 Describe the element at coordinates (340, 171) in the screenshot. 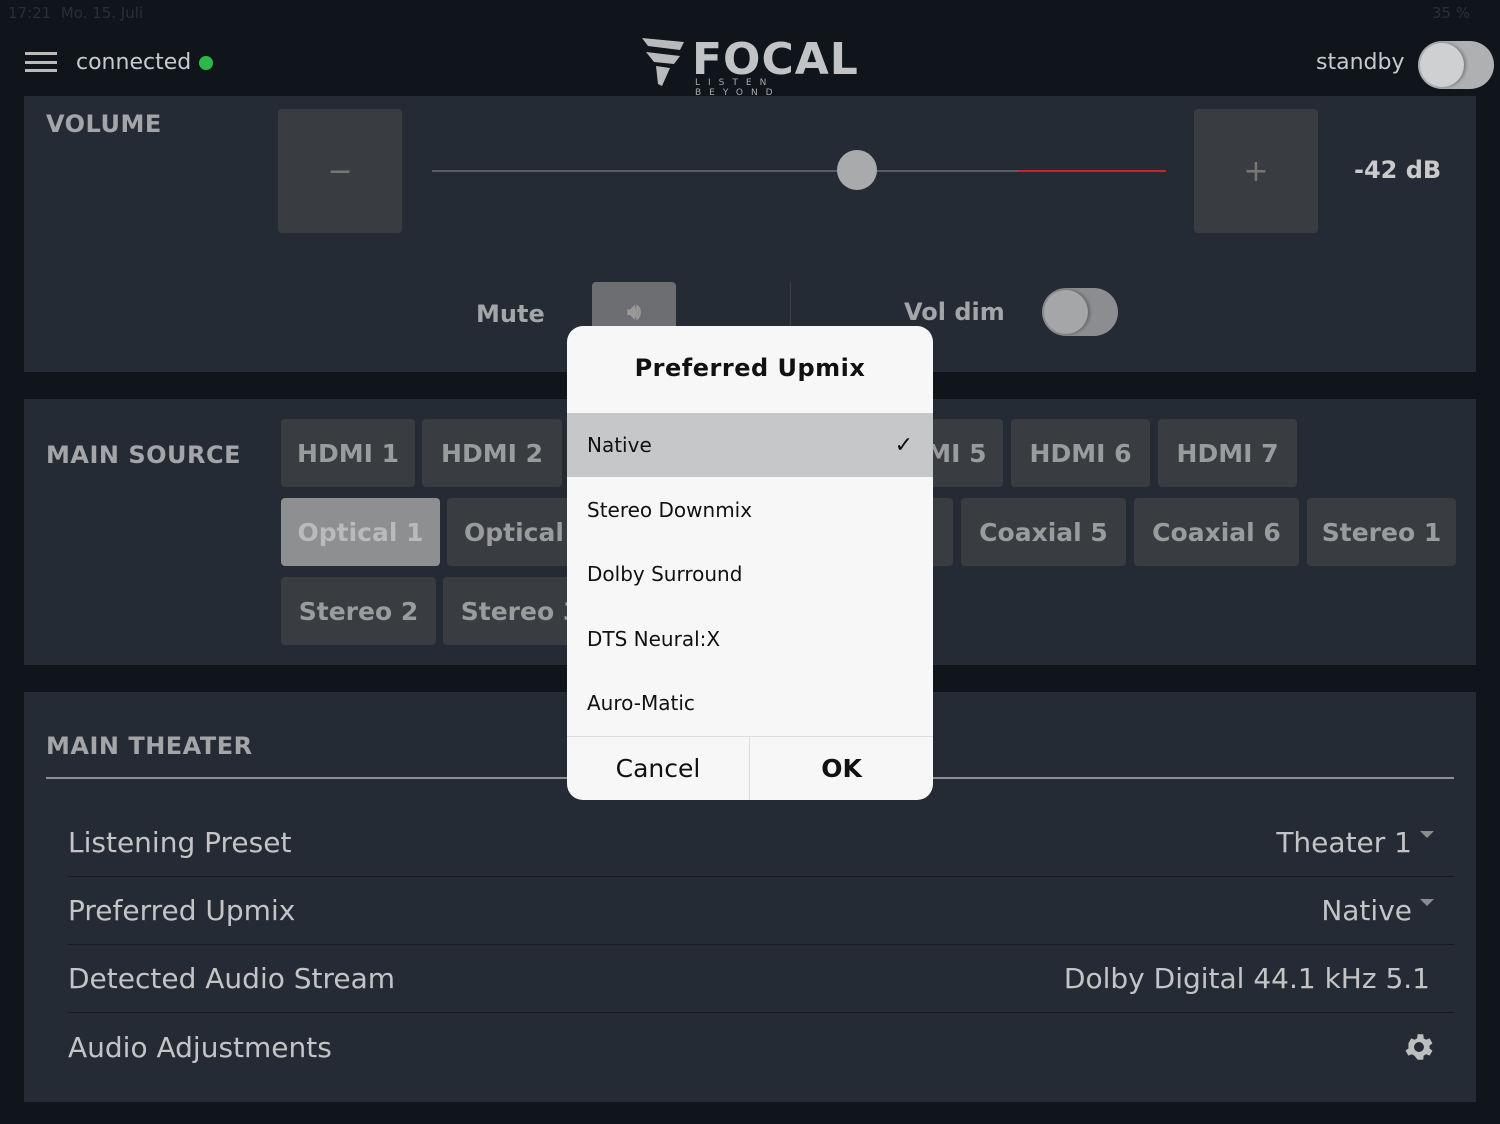

I see `volume-down-button: −` at that location.